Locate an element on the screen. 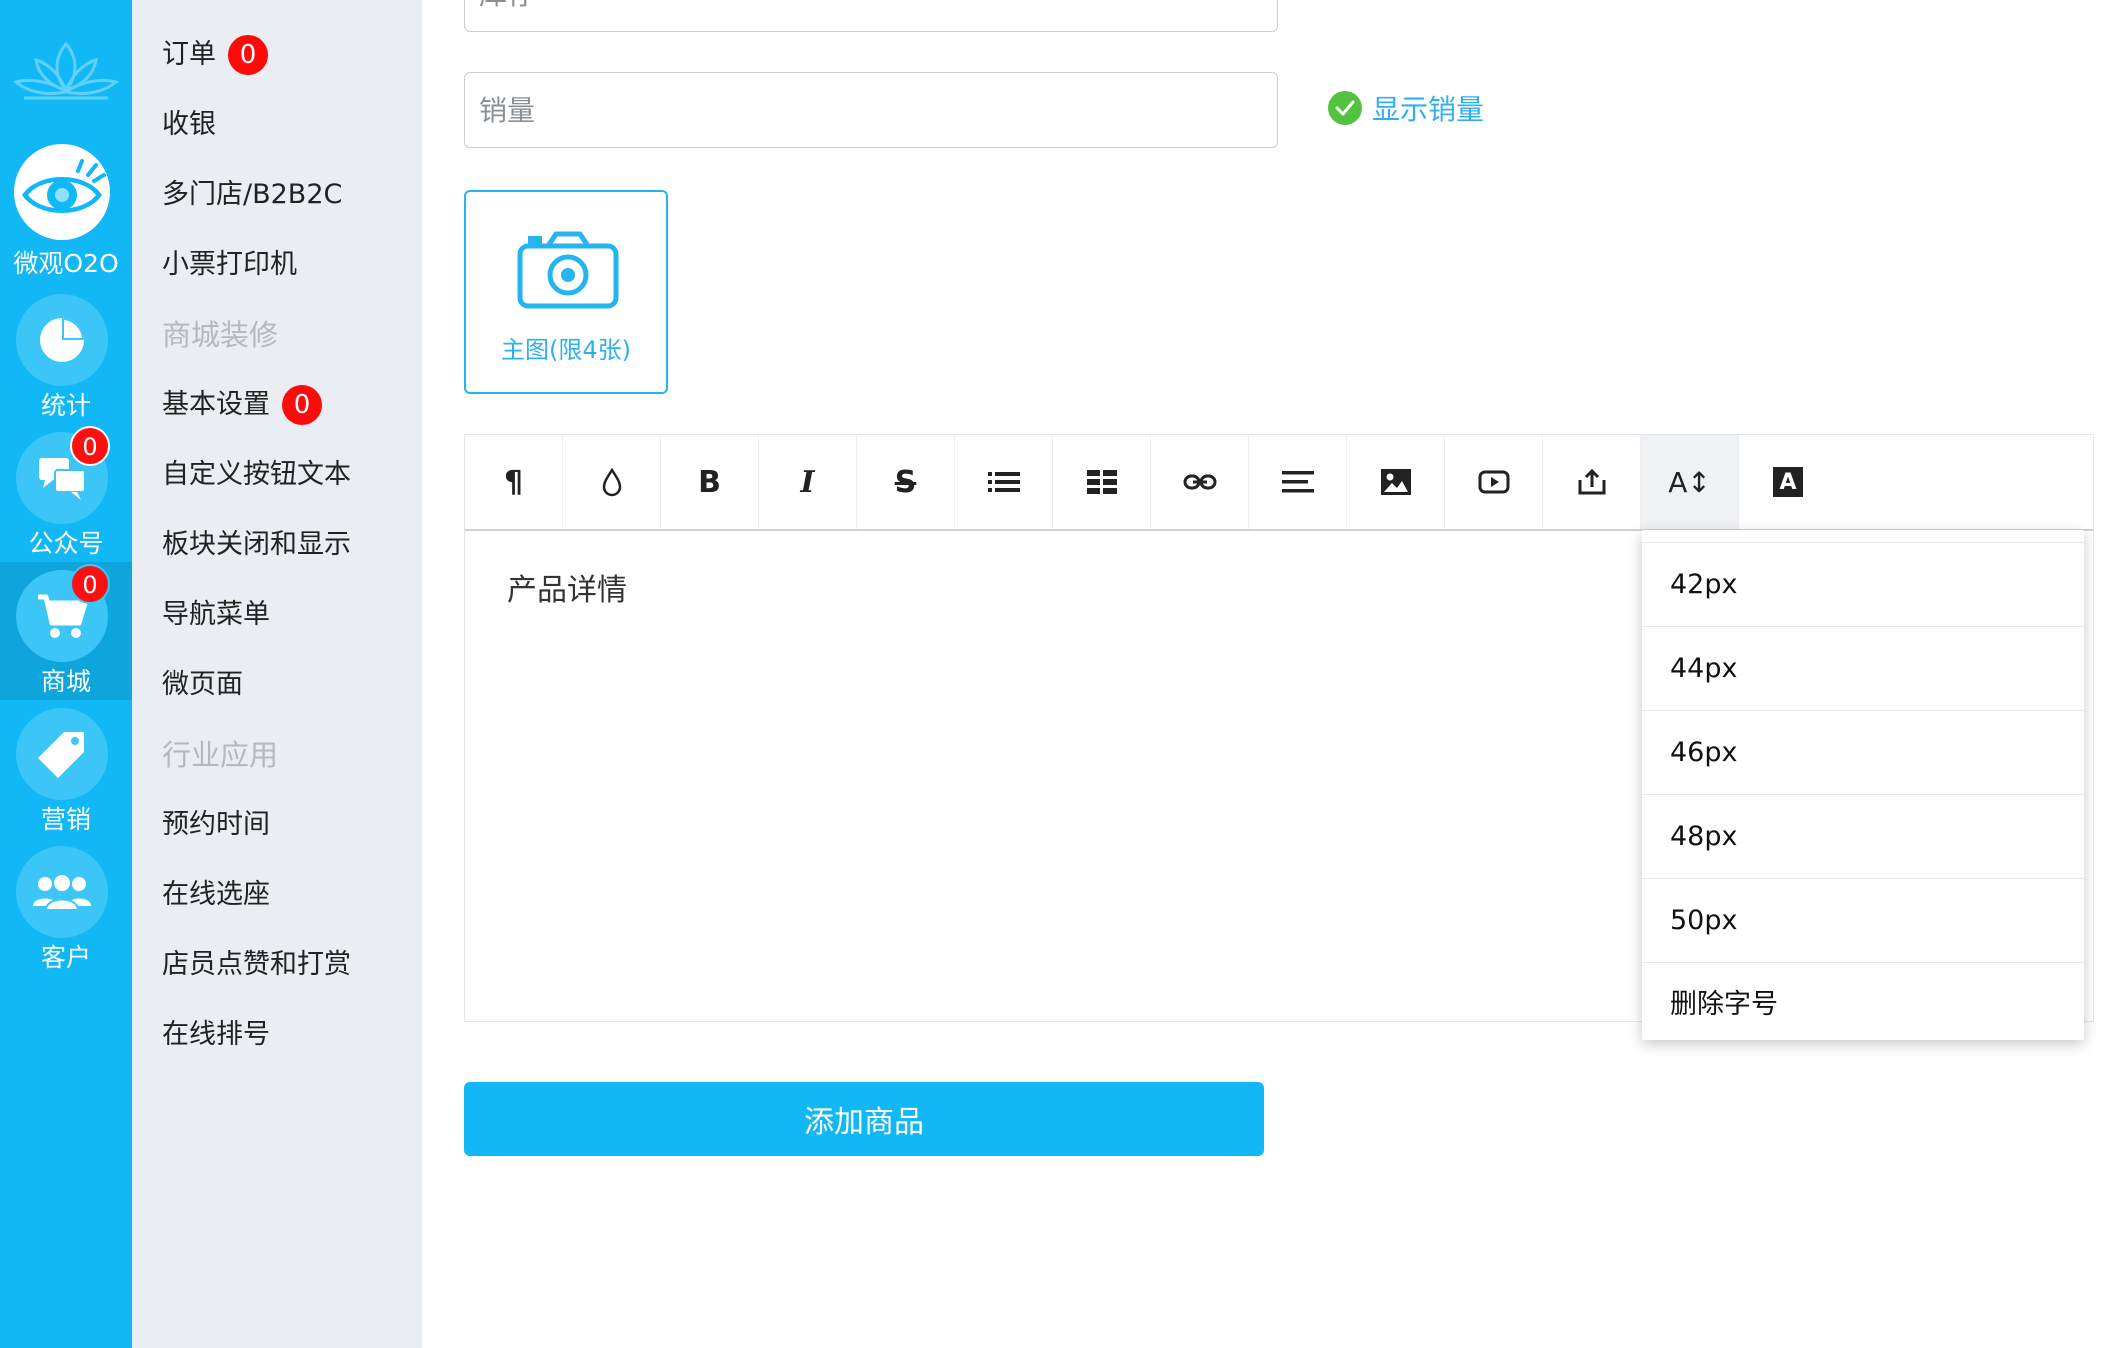 Image resolution: width=2116 pixels, height=1348 pixels. menu-item-label: 基本设置 is located at coordinates (216, 404).